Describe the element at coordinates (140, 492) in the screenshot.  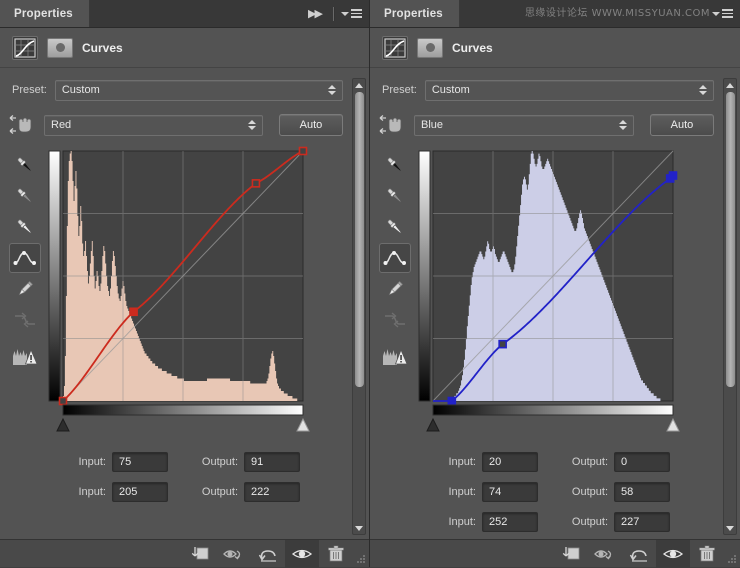
I see `input-field: 205` at that location.